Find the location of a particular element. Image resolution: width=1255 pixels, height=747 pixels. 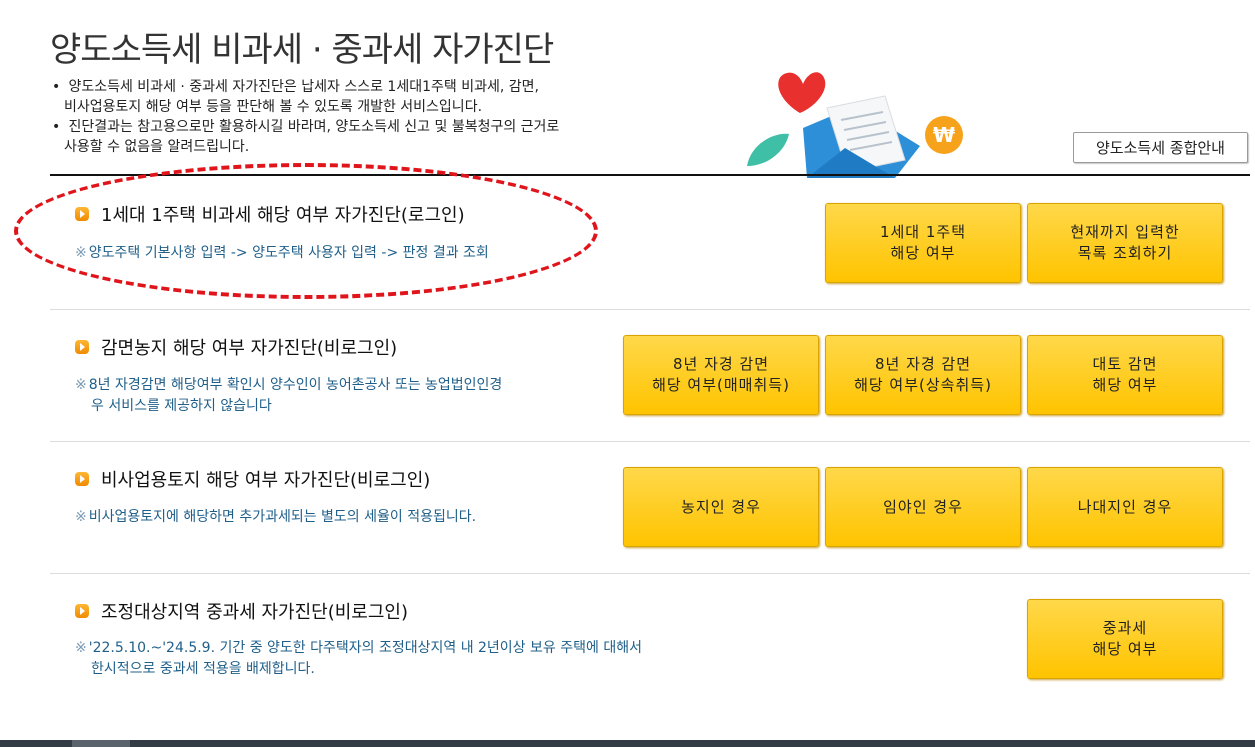

won-coin-icon: ₩ is located at coordinates (944, 135).